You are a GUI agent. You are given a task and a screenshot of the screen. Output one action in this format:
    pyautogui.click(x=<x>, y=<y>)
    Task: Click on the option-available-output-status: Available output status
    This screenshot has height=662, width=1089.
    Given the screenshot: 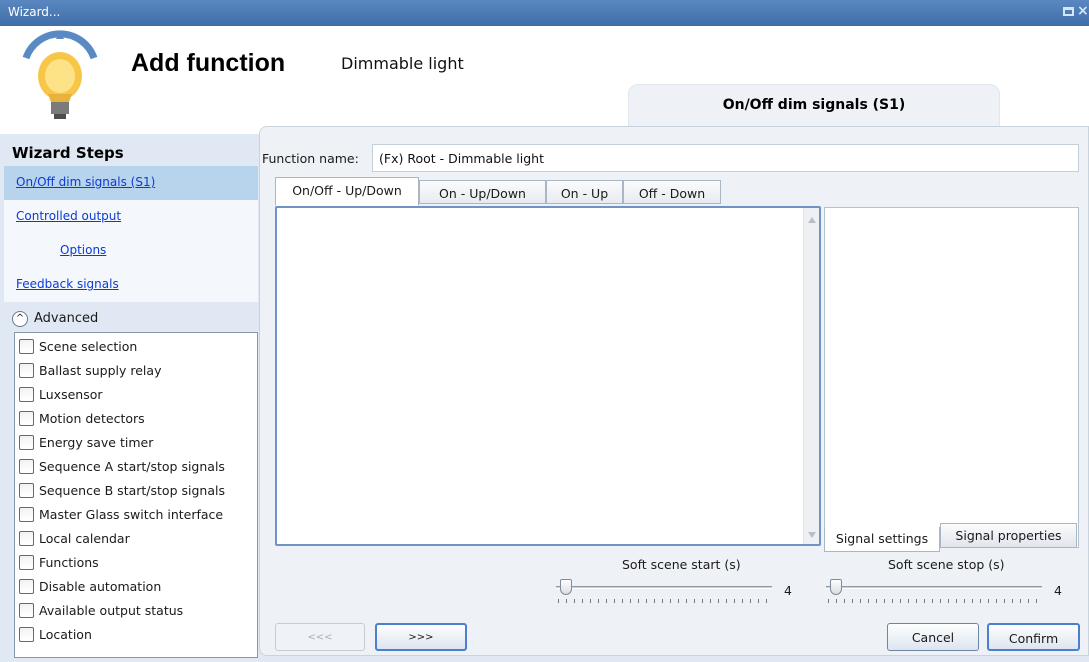 What is the action you would take?
    pyautogui.click(x=136, y=611)
    